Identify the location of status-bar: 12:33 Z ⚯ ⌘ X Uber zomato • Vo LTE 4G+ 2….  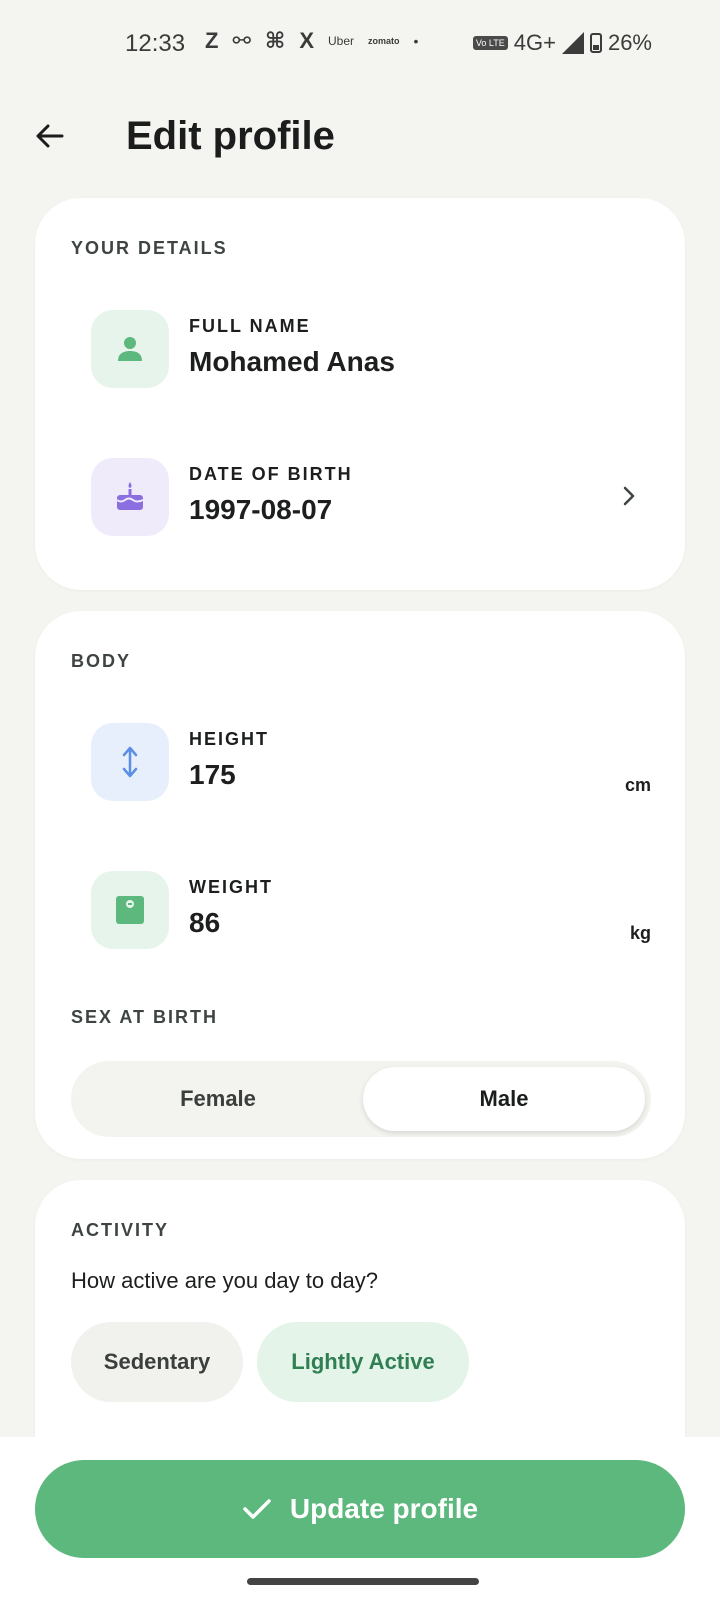
(360, 45).